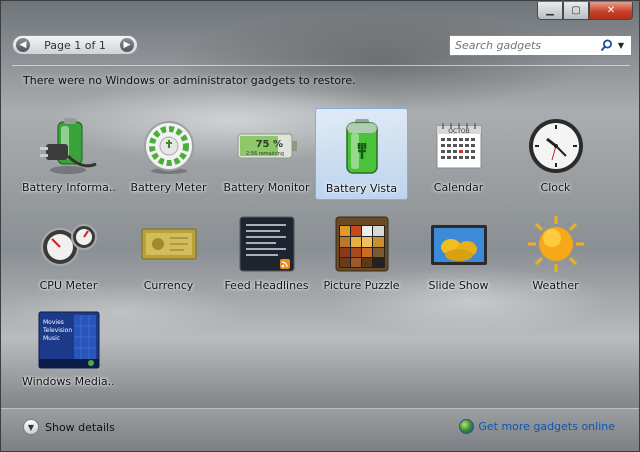 This screenshot has width=640, height=452. I want to click on minimize-icon: ▁, so click(550, 10).